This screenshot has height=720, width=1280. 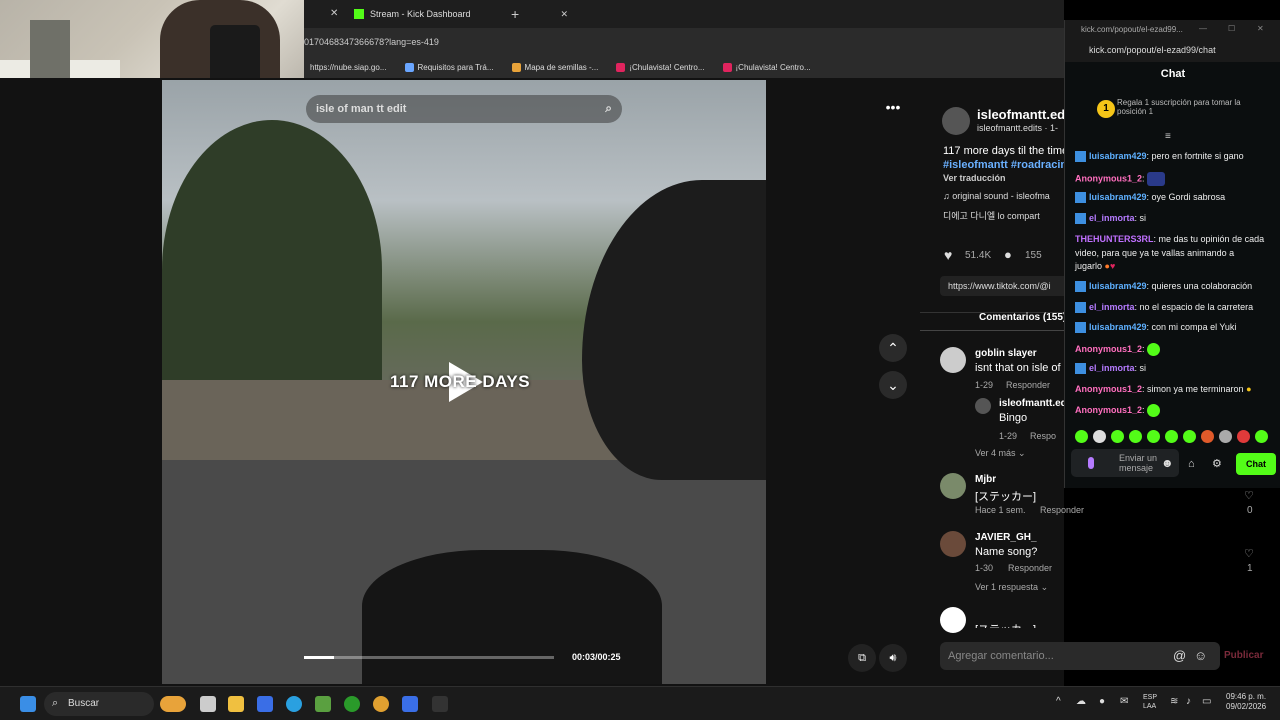 I want to click on share-link-field: https://www.tiktok.com/@i, so click(x=1002, y=286).